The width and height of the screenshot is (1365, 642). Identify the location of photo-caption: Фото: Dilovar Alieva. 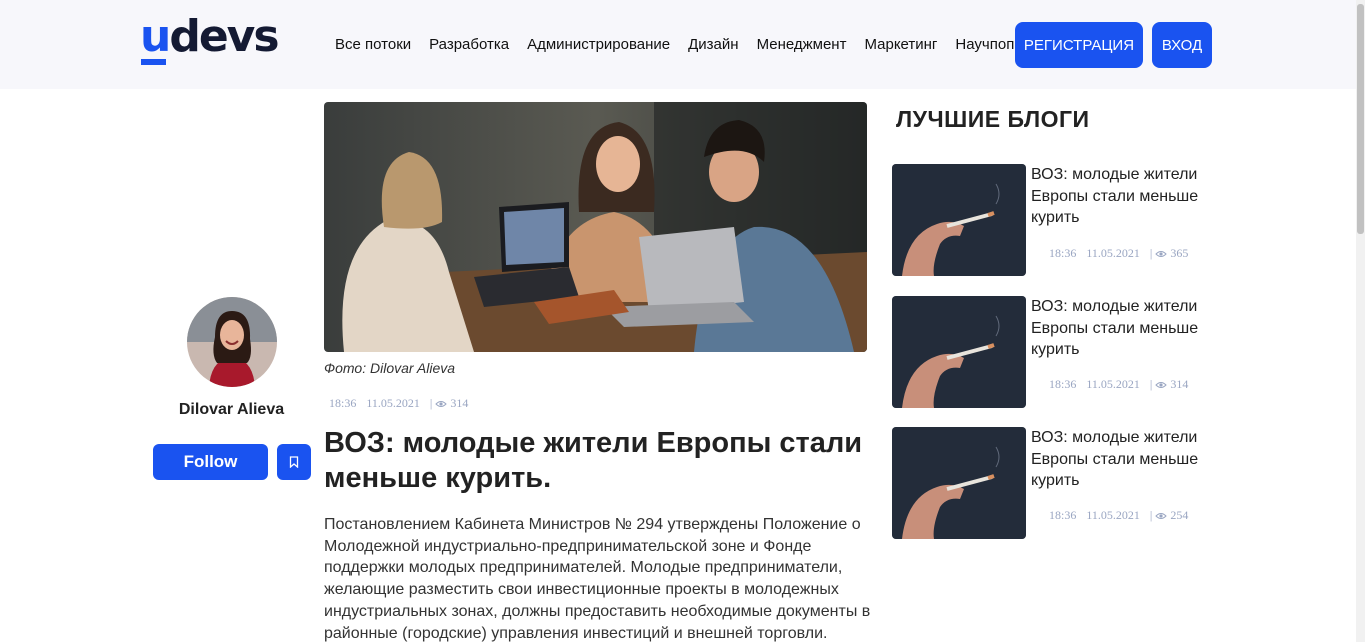
(390, 368).